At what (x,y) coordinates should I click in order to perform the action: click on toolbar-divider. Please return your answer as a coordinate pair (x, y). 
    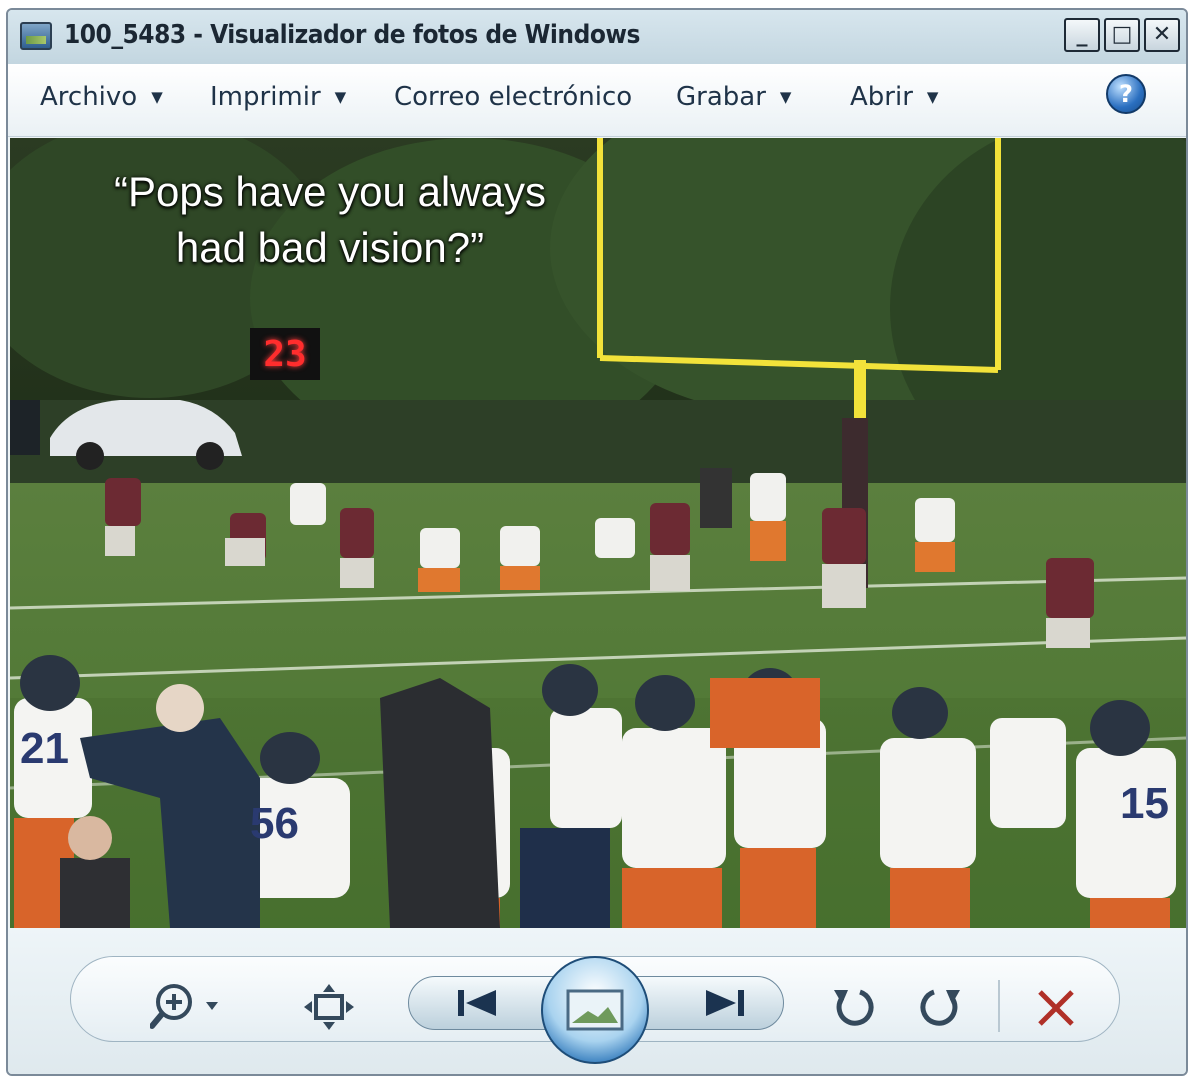
    Looking at the image, I should click on (999, 1006).